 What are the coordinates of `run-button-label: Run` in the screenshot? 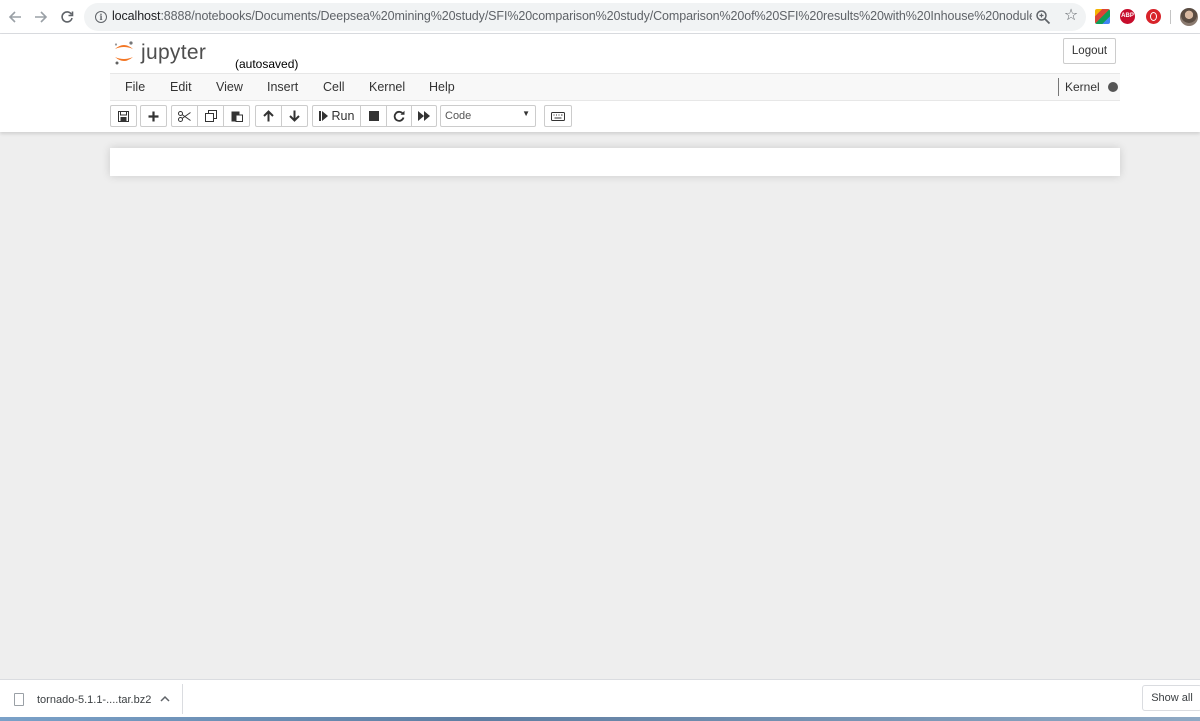 It's located at (343, 116).